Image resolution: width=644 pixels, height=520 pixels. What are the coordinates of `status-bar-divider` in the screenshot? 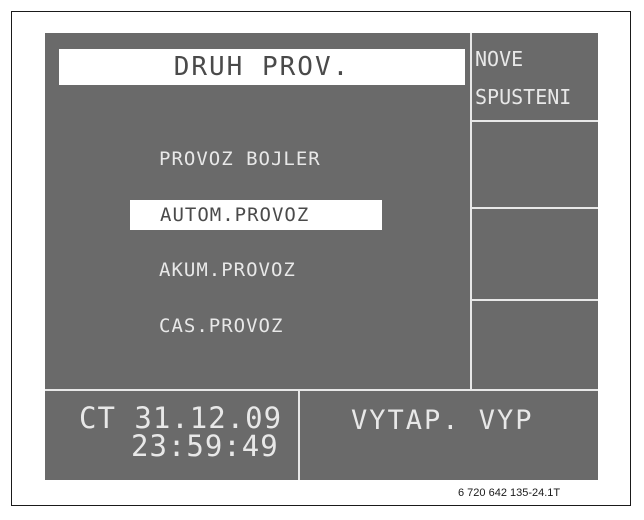 It's located at (321, 390).